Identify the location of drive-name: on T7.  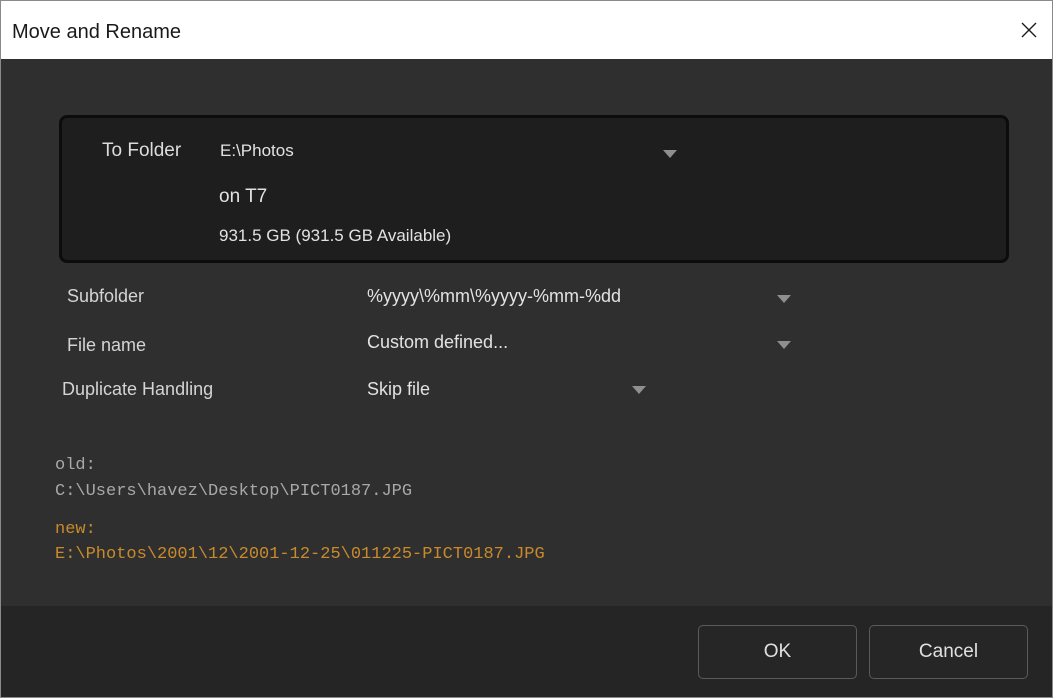
(243, 196).